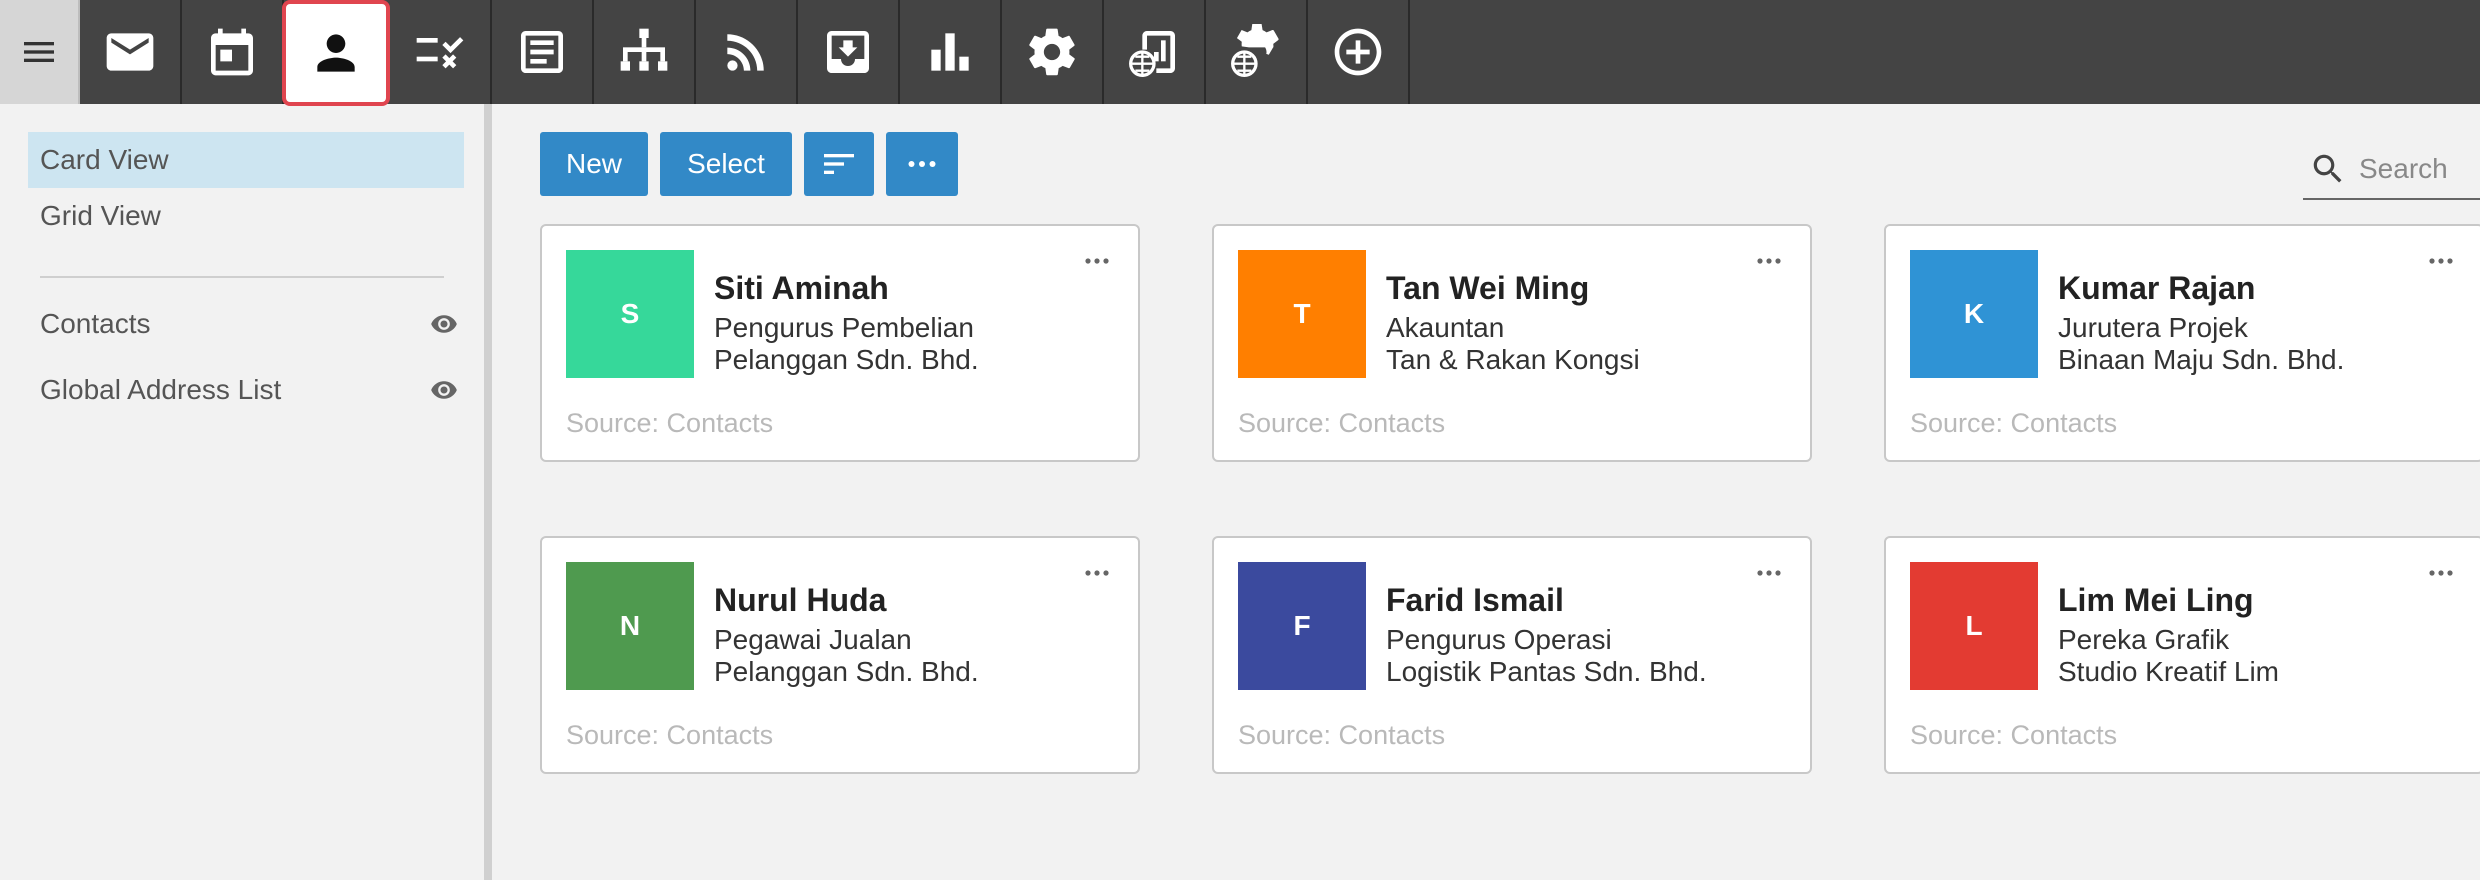  Describe the element at coordinates (1974, 314) in the screenshot. I see `avatar: K` at that location.